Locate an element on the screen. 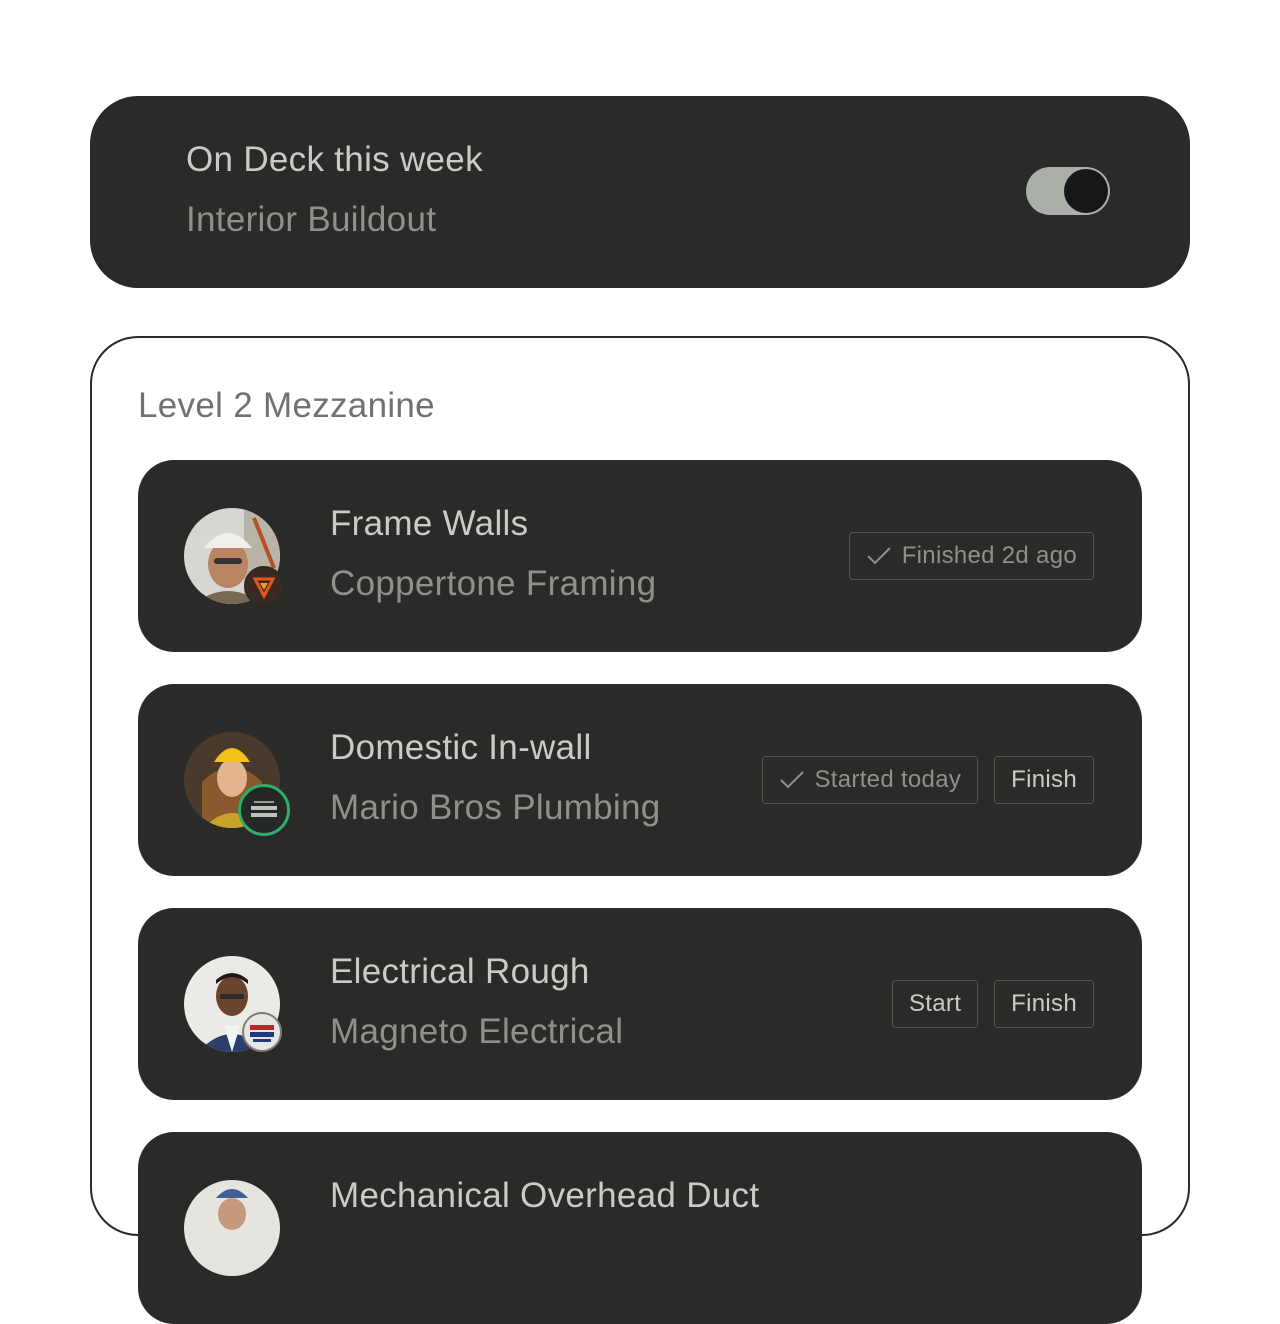  task-actions: Finished 2d ago is located at coordinates (971, 556).